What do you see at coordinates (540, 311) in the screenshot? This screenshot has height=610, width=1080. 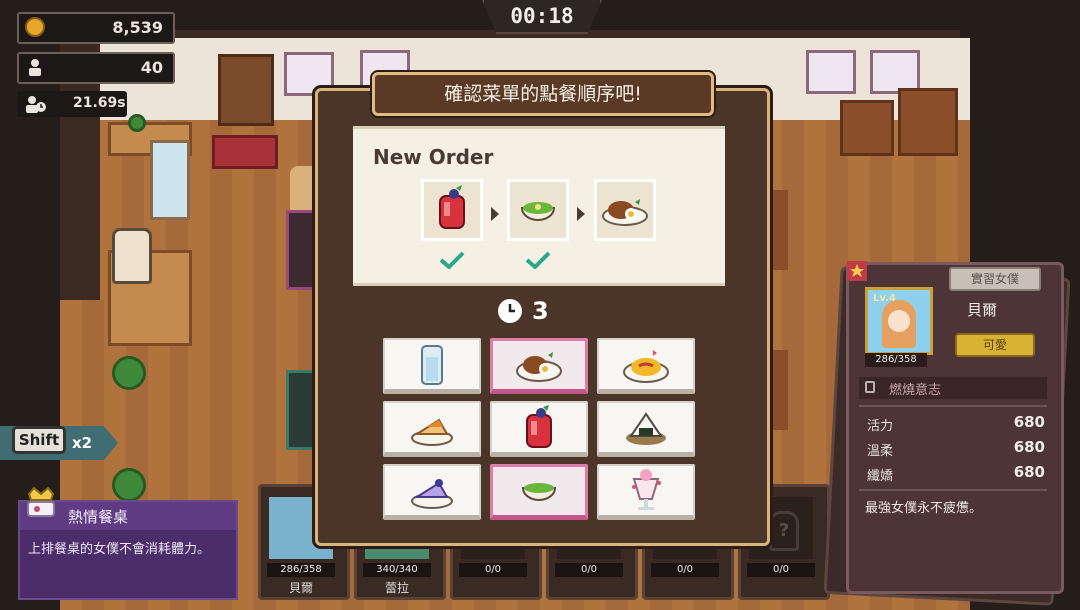 I see `order-time-left: 3` at bounding box center [540, 311].